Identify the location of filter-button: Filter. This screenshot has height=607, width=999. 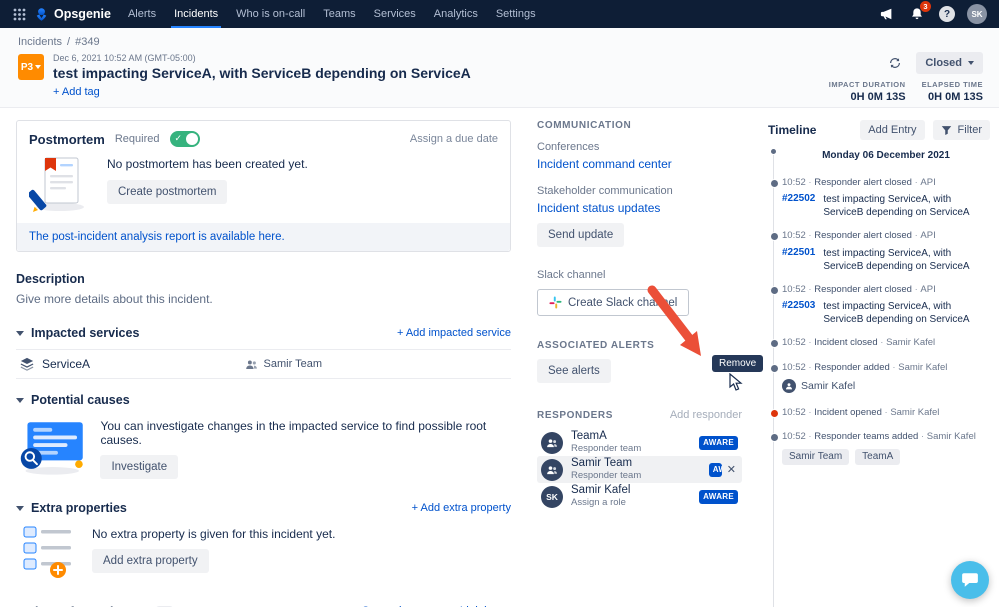
(961, 130).